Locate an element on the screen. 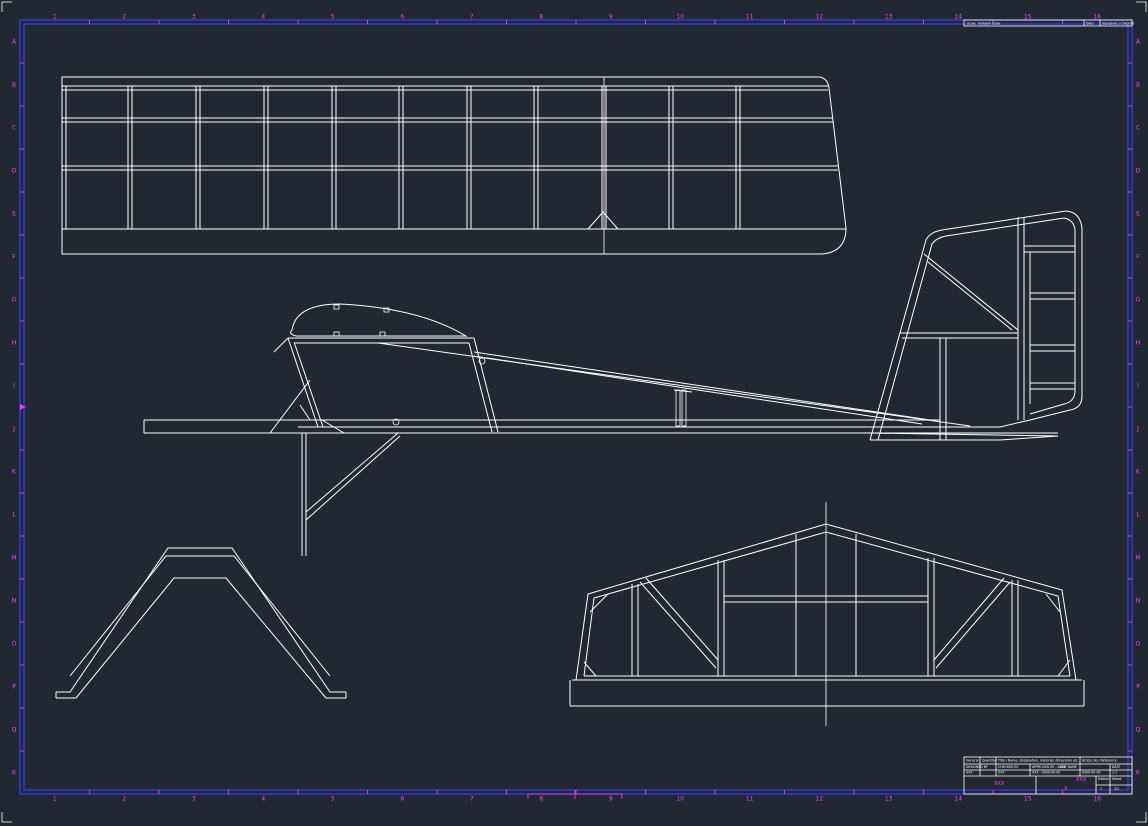 This screenshot has height=826, width=1148. tb-quantity: Quantity is located at coordinates (989, 761).